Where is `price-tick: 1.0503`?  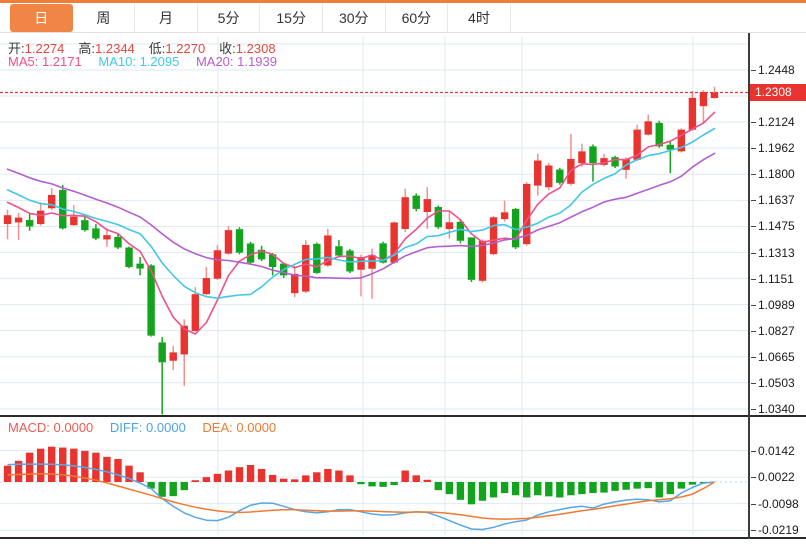 price-tick: 1.0503 is located at coordinates (777, 383).